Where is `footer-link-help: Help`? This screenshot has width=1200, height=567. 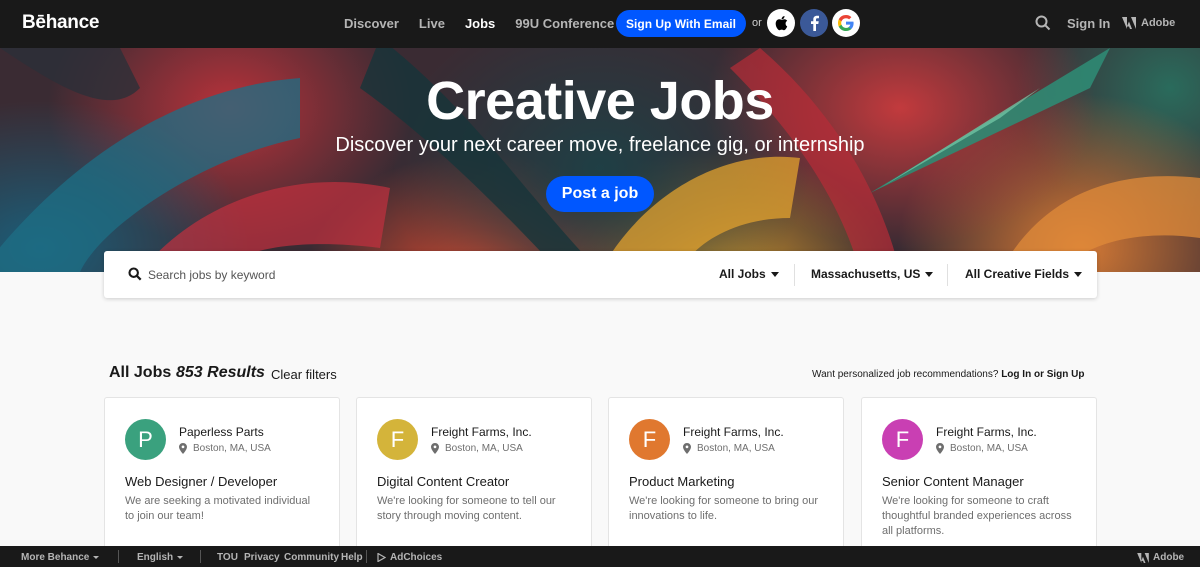 footer-link-help: Help is located at coordinates (352, 557).